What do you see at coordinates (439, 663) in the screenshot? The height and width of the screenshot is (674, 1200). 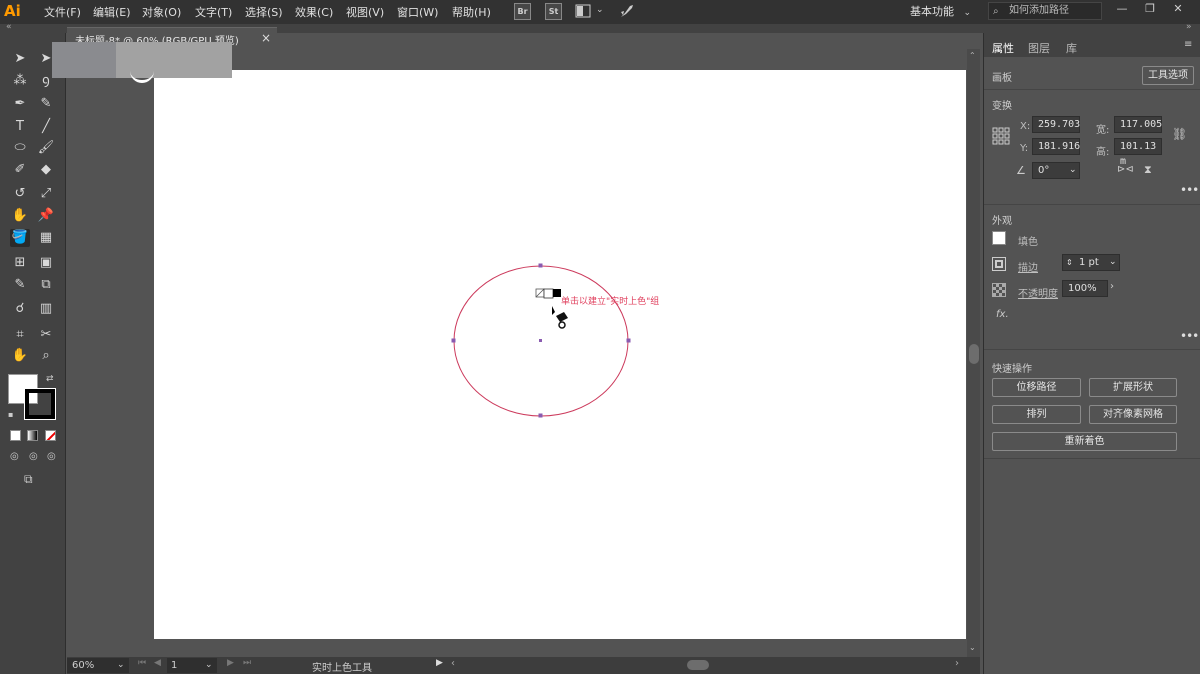 I see `status-menu-icon: ▶` at bounding box center [439, 663].